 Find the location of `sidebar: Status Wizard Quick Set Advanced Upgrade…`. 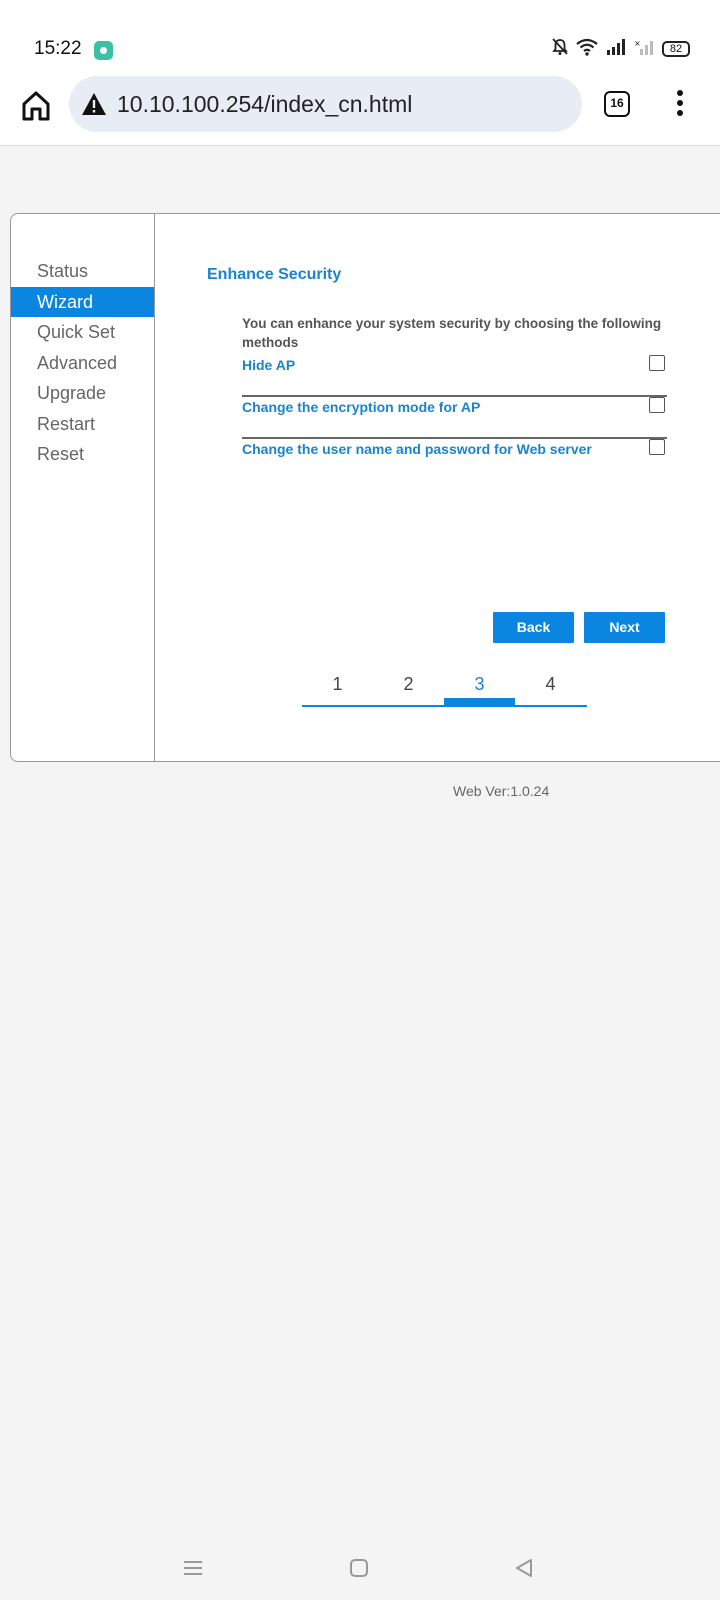

sidebar: Status Wizard Quick Set Advanced Upgrade… is located at coordinates (83, 487).